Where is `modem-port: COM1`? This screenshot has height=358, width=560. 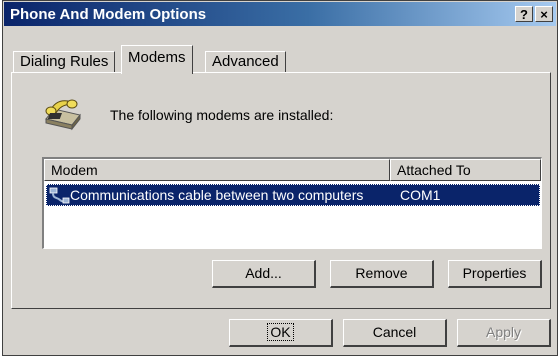 modem-port: COM1 is located at coordinates (420, 195).